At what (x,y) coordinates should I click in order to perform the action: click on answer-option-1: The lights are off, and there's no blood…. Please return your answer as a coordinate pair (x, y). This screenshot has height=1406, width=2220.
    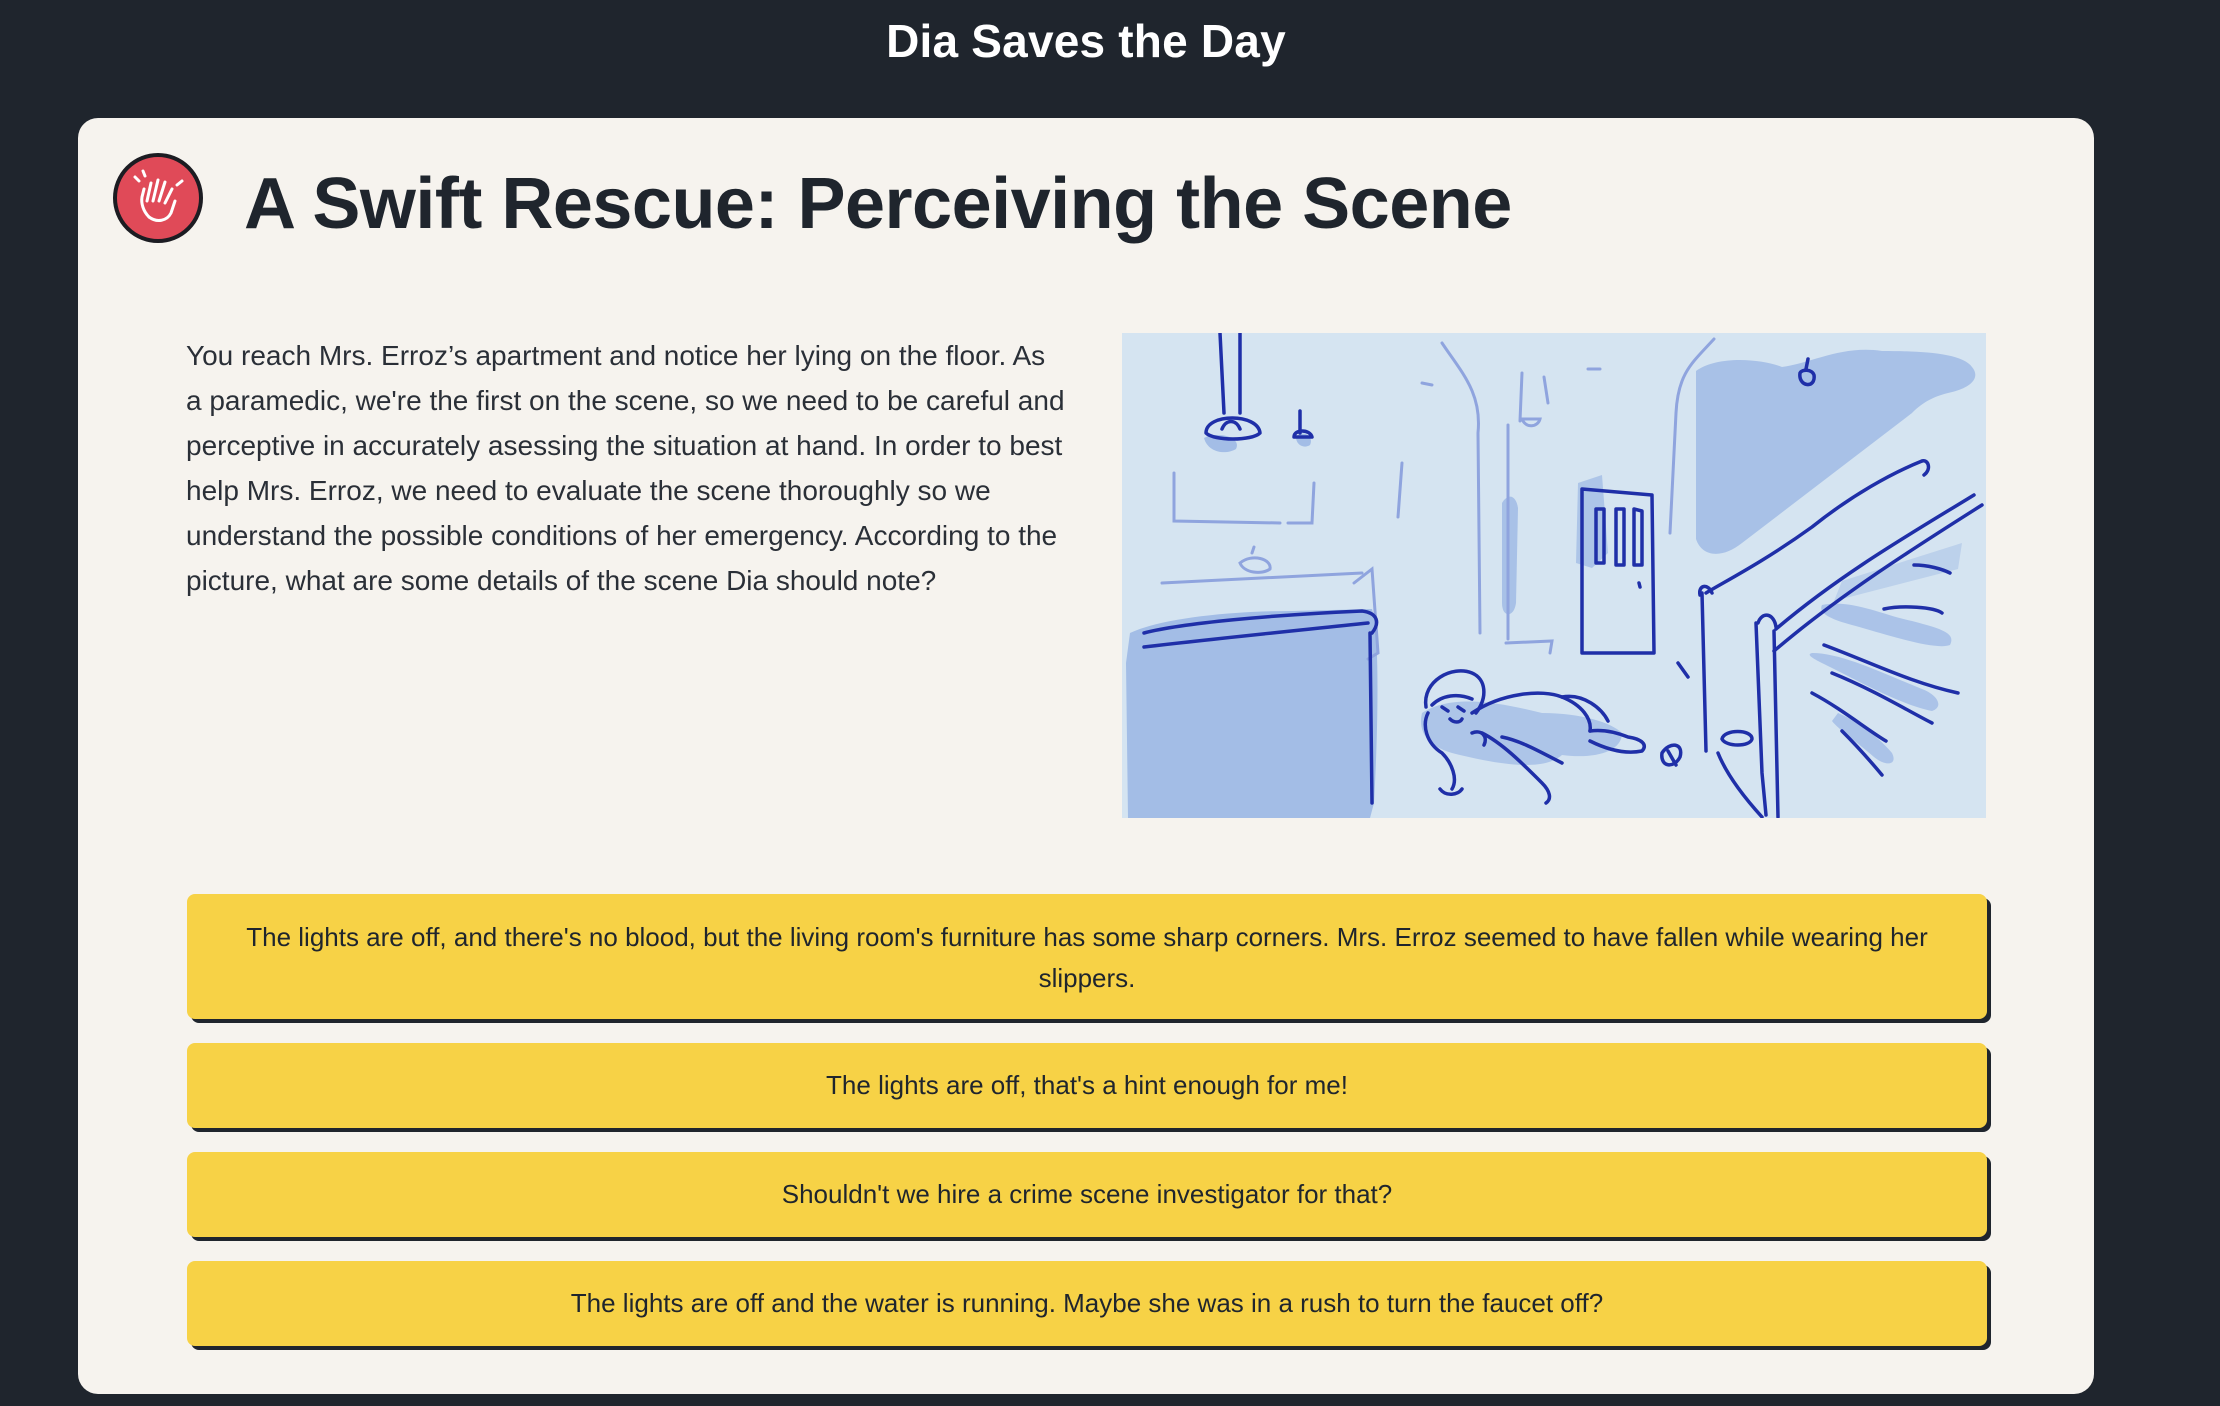
    Looking at the image, I should click on (1087, 956).